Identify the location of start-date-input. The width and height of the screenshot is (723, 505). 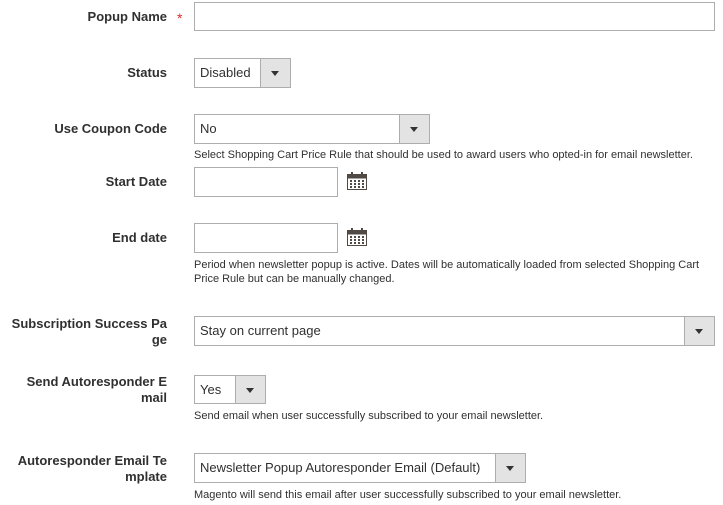
(266, 182).